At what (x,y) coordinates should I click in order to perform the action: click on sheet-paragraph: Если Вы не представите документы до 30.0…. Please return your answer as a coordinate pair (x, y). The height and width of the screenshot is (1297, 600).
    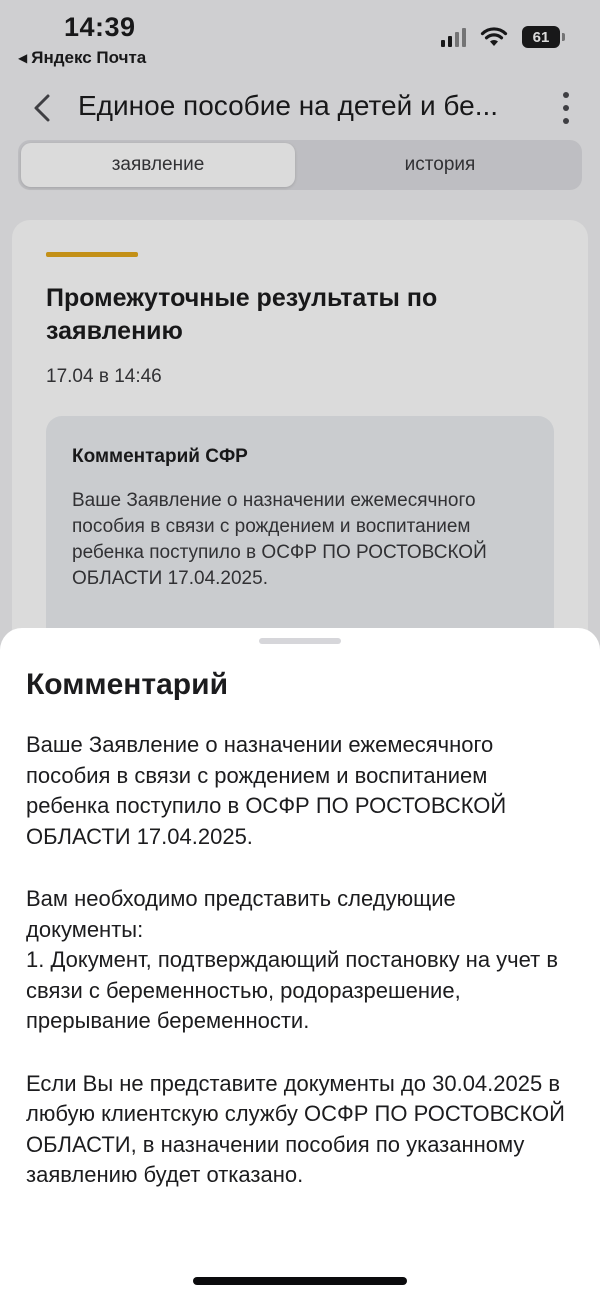
    Looking at the image, I should click on (295, 1129).